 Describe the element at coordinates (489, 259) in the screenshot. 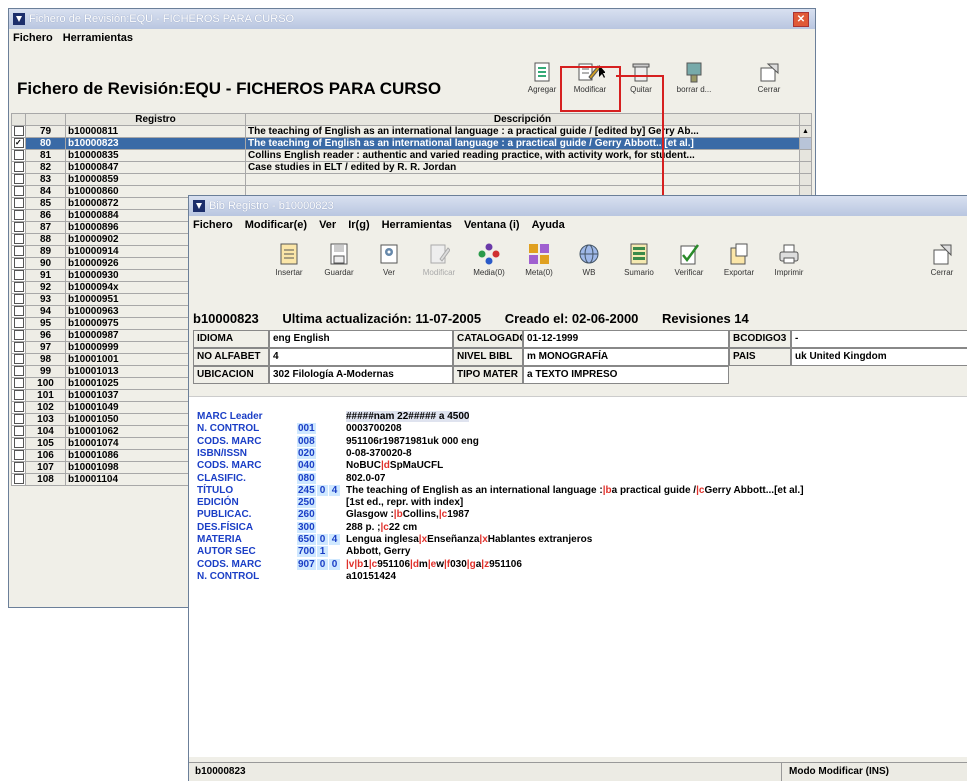

I see `media-button: Media(0)` at that location.